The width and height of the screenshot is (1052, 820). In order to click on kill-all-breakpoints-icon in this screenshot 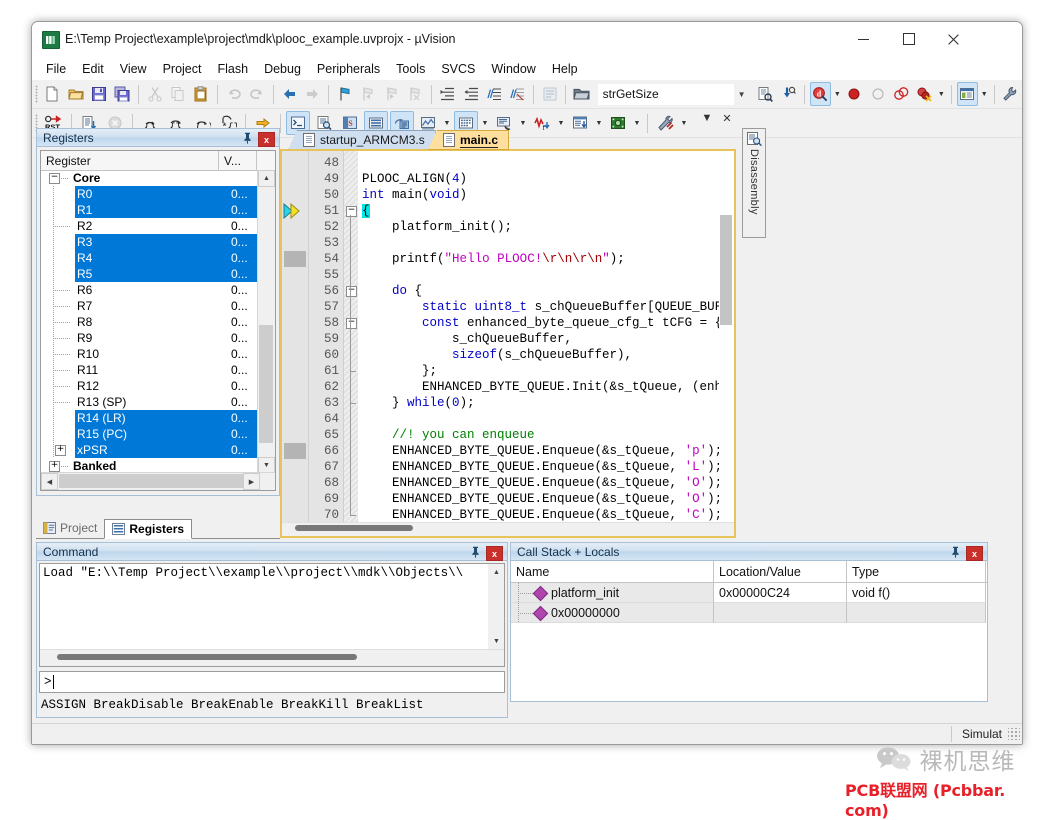, I will do `click(900, 94)`.